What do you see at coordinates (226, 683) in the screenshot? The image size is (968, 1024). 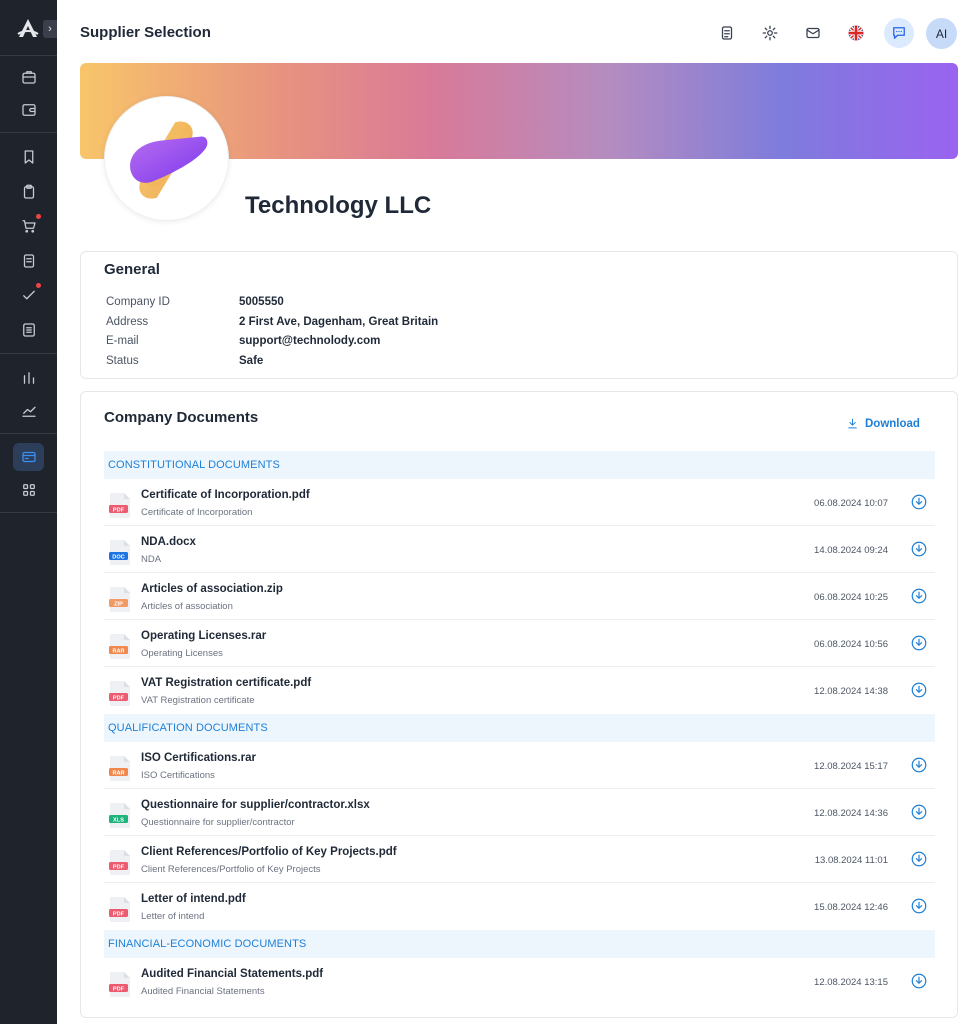 I see `document-name: VAT Registration certificate.pdf` at bounding box center [226, 683].